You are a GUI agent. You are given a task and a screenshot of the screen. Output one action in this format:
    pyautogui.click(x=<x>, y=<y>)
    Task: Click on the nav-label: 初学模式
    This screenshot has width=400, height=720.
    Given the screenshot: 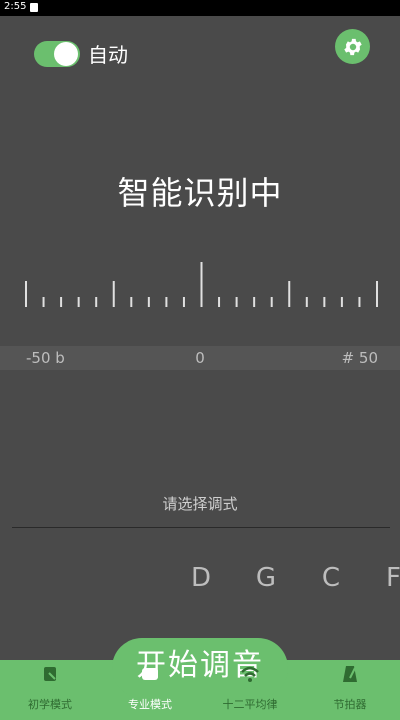 What is the action you would take?
    pyautogui.click(x=50, y=704)
    